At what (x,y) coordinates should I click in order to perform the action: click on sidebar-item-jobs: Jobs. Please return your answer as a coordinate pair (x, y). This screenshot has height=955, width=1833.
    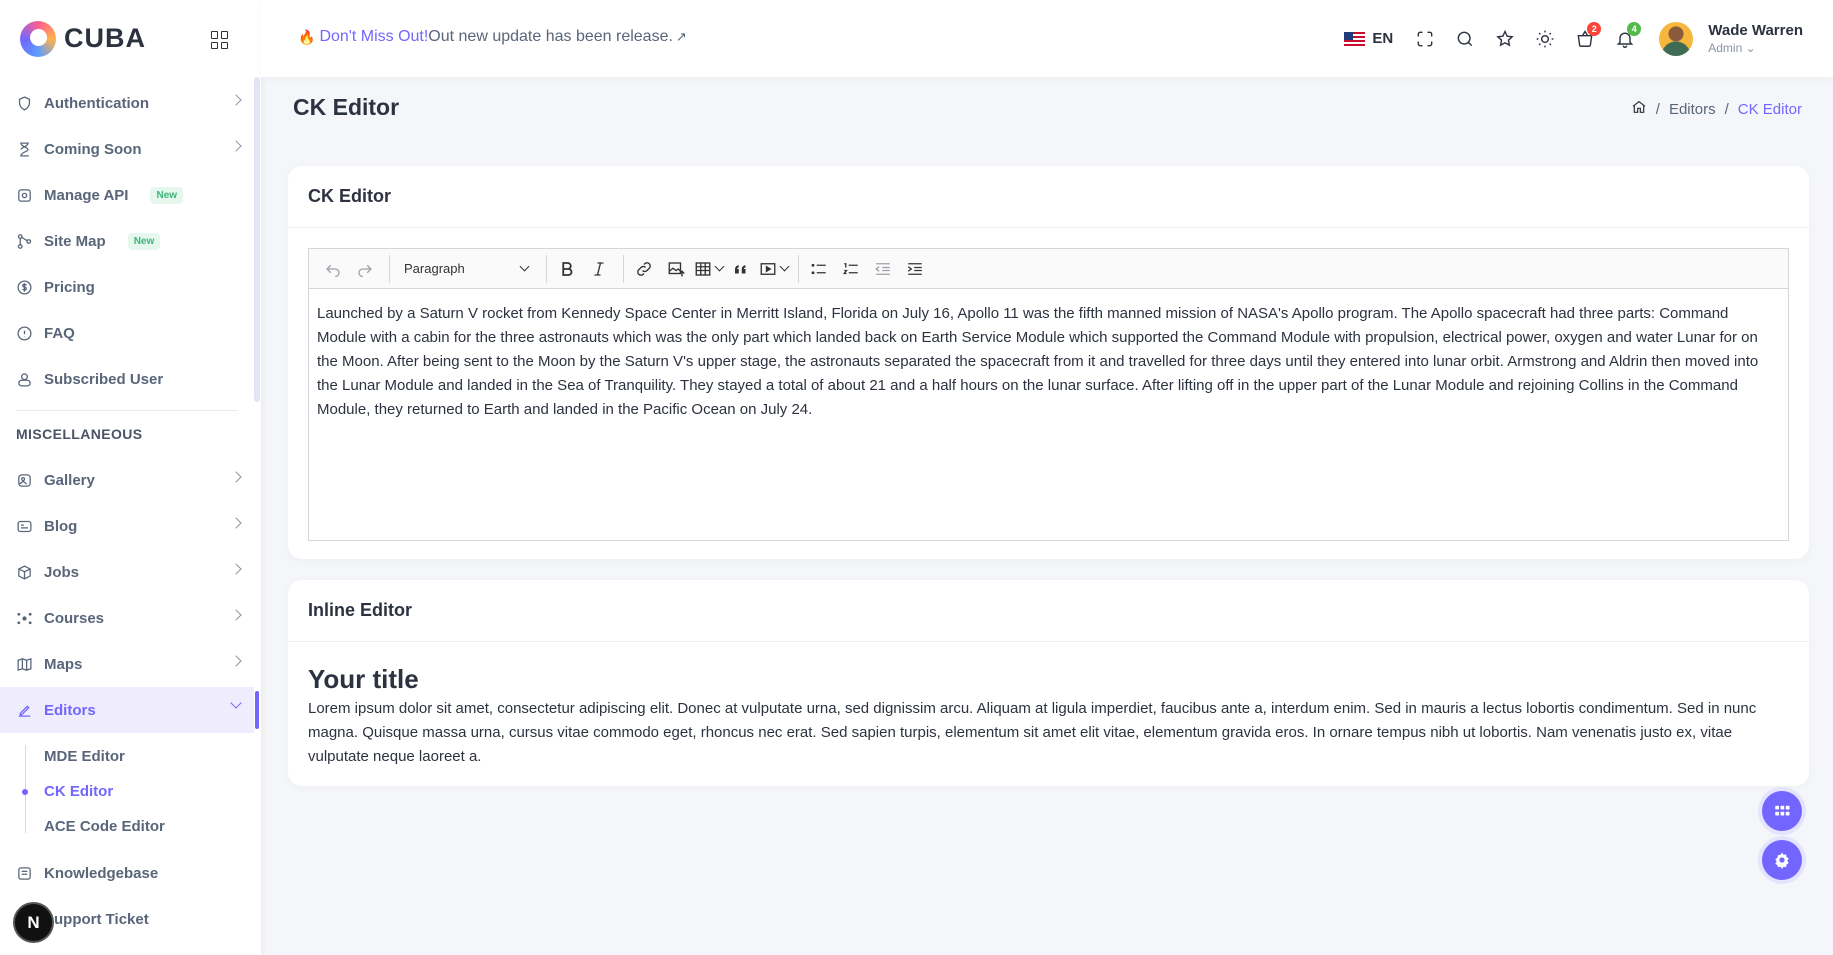
    Looking at the image, I should click on (127, 572).